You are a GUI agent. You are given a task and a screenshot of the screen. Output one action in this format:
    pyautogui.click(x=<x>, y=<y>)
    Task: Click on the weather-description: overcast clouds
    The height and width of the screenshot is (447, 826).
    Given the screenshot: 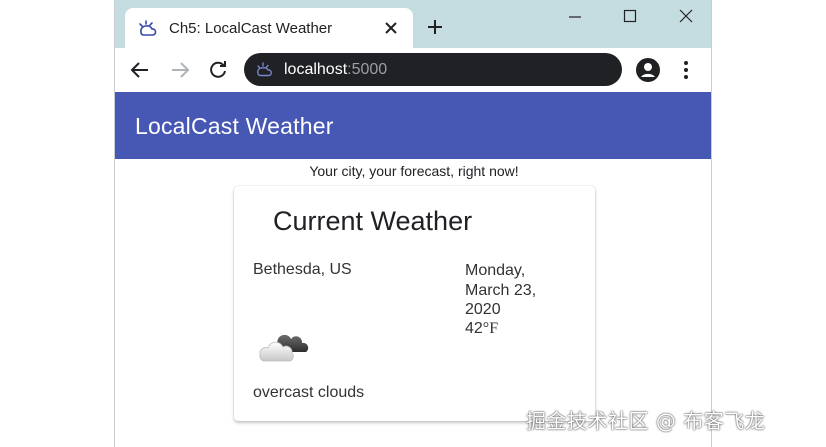 What is the action you would take?
    pyautogui.click(x=309, y=392)
    